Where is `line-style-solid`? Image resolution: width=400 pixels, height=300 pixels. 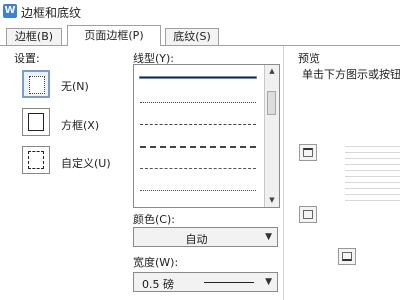
line-style-solid is located at coordinates (198, 77).